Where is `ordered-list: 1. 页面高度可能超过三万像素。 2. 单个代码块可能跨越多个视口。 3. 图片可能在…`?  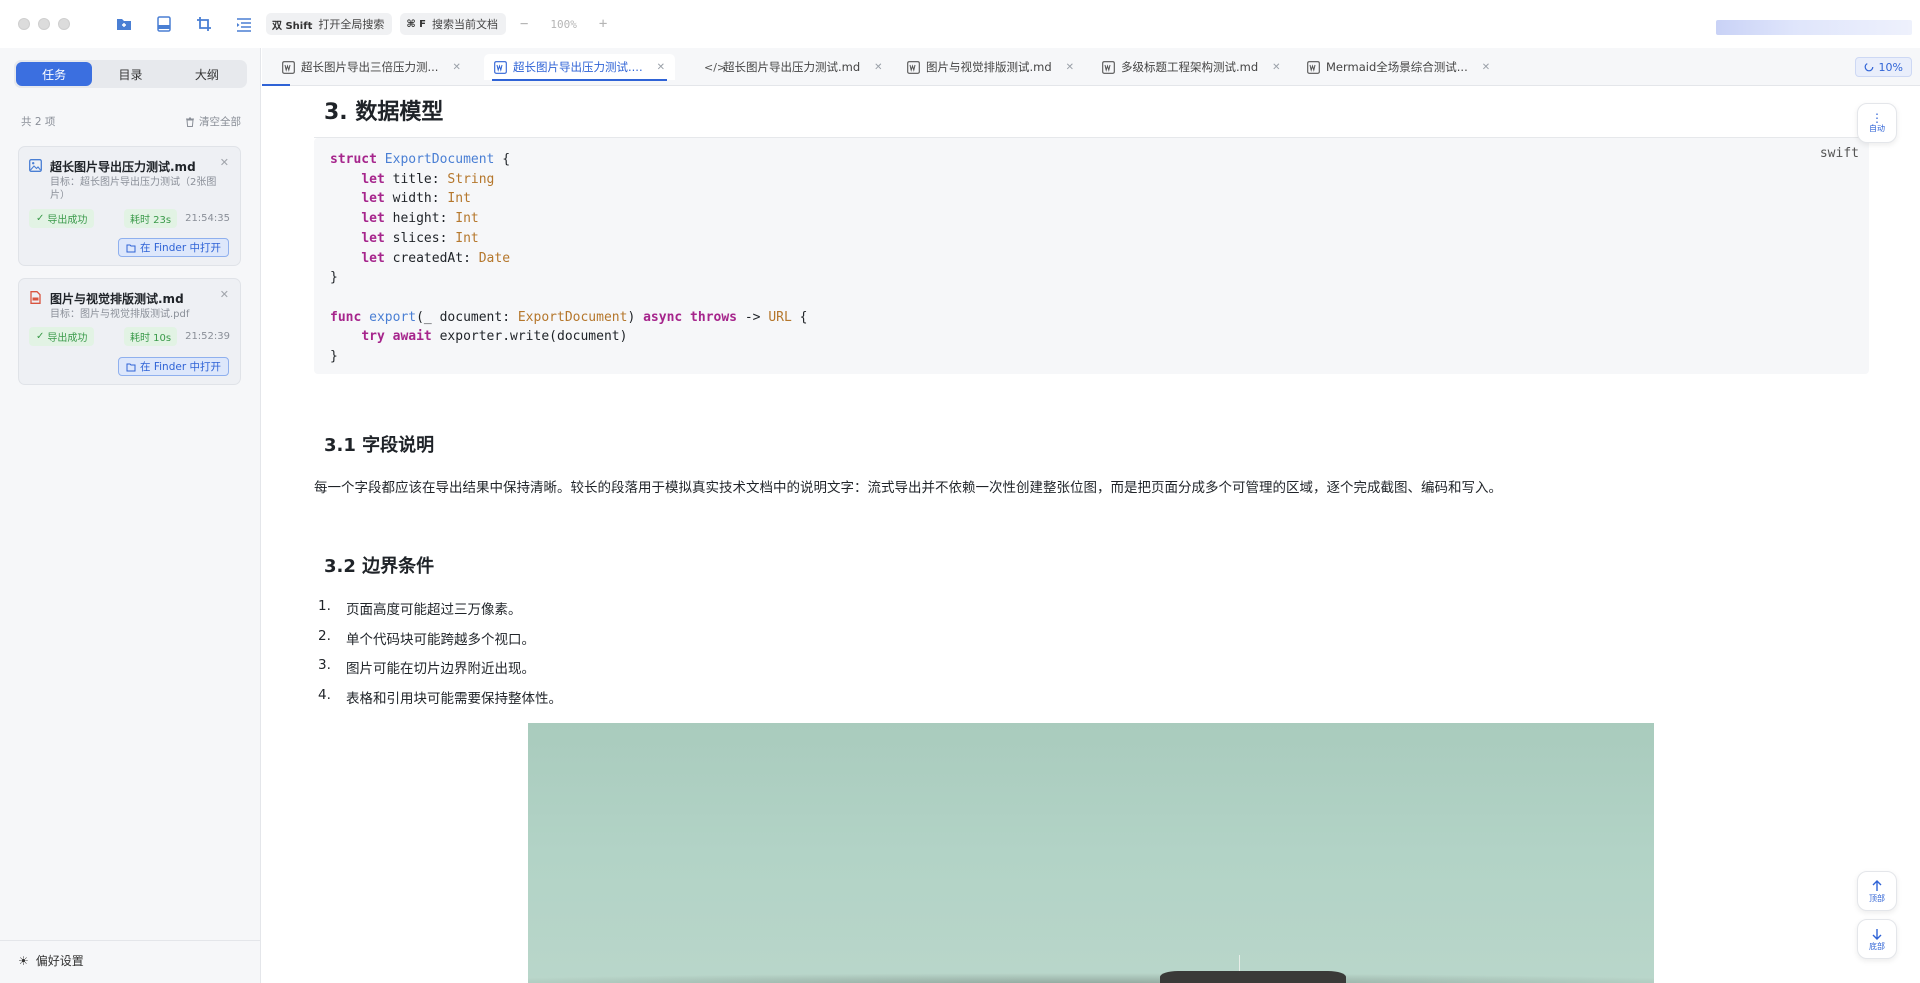 ordered-list: 1. 页面高度可能超过三万像素。 2. 单个代码块可能跨越多个视口。 3. 图片可能在… is located at coordinates (440, 657).